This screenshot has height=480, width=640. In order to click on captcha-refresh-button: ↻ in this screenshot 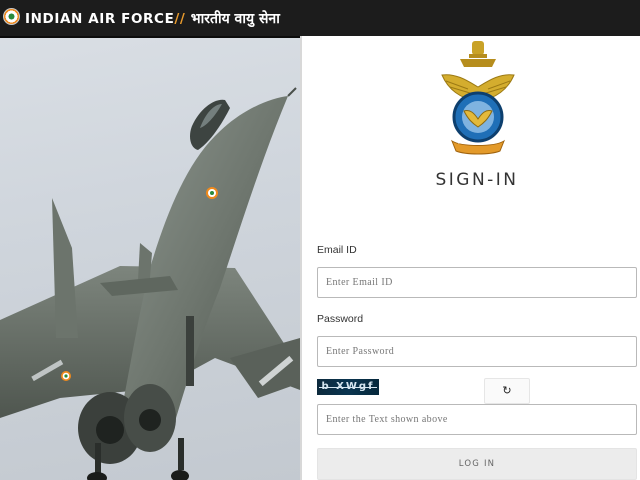, I will do `click(507, 391)`.